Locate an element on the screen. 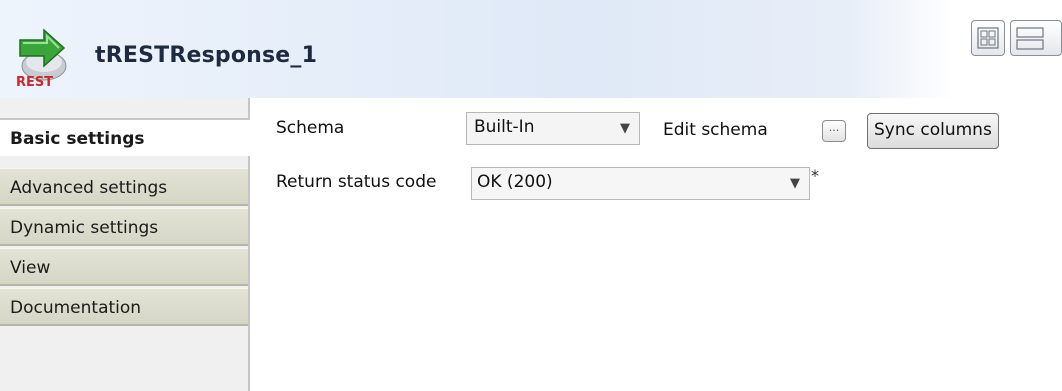  tab-documentation: Documentation is located at coordinates (124, 307).